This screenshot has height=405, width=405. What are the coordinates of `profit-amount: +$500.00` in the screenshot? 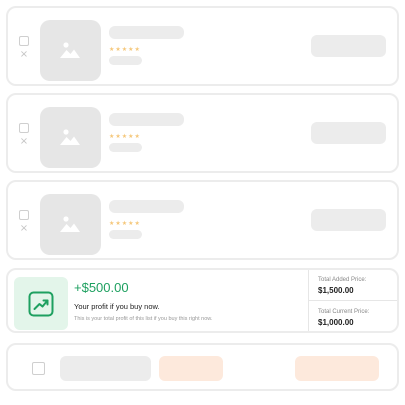 It's located at (101, 287).